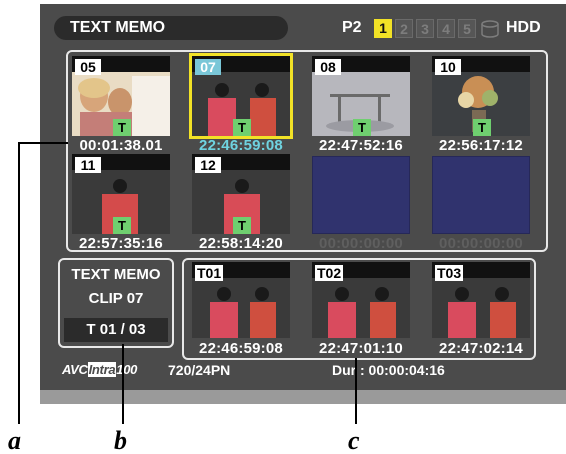 Image resolution: width=566 pixels, height=454 pixels. Describe the element at coordinates (481, 145) in the screenshot. I see `clip-timecode: 22:56:17:12` at that location.